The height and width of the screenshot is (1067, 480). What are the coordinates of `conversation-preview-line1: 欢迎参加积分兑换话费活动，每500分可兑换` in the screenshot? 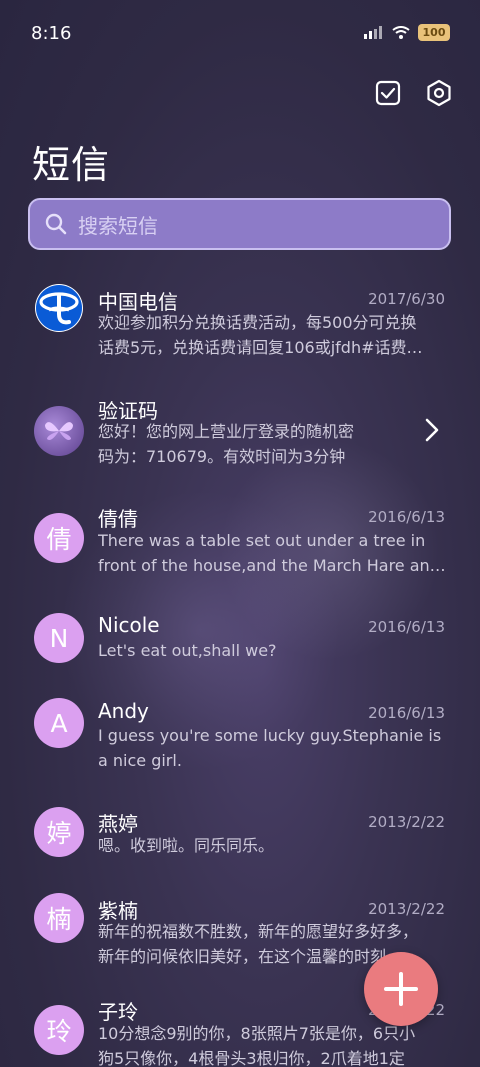 It's located at (257, 322).